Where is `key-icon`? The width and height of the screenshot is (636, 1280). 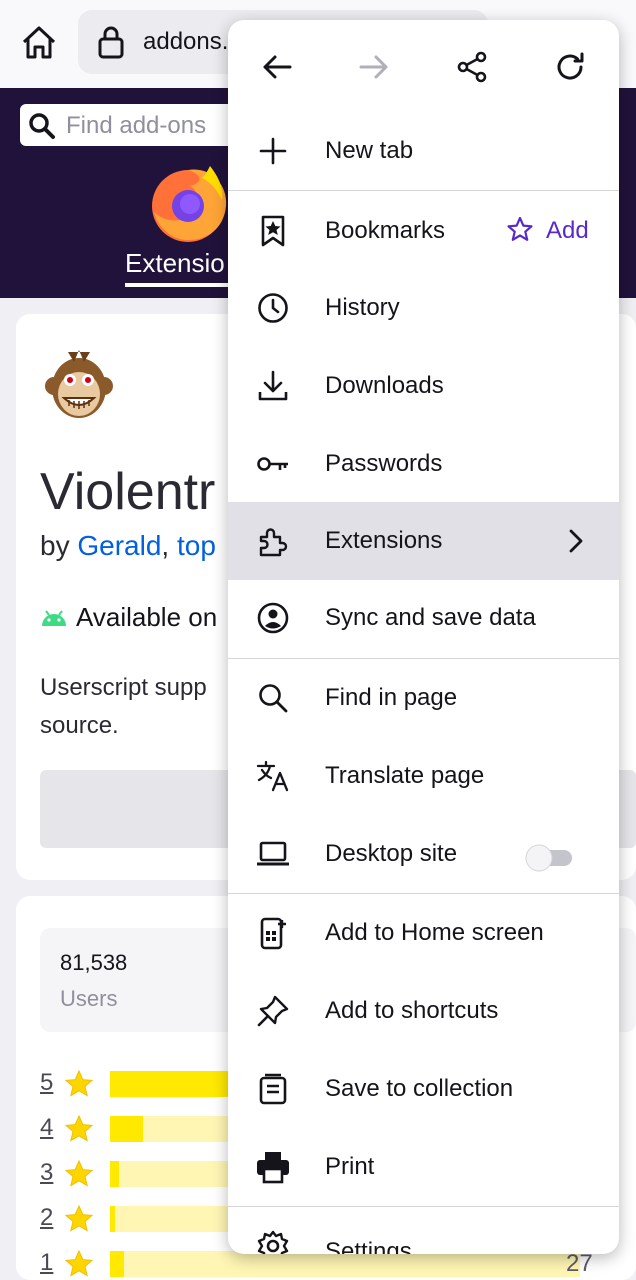 key-icon is located at coordinates (273, 464).